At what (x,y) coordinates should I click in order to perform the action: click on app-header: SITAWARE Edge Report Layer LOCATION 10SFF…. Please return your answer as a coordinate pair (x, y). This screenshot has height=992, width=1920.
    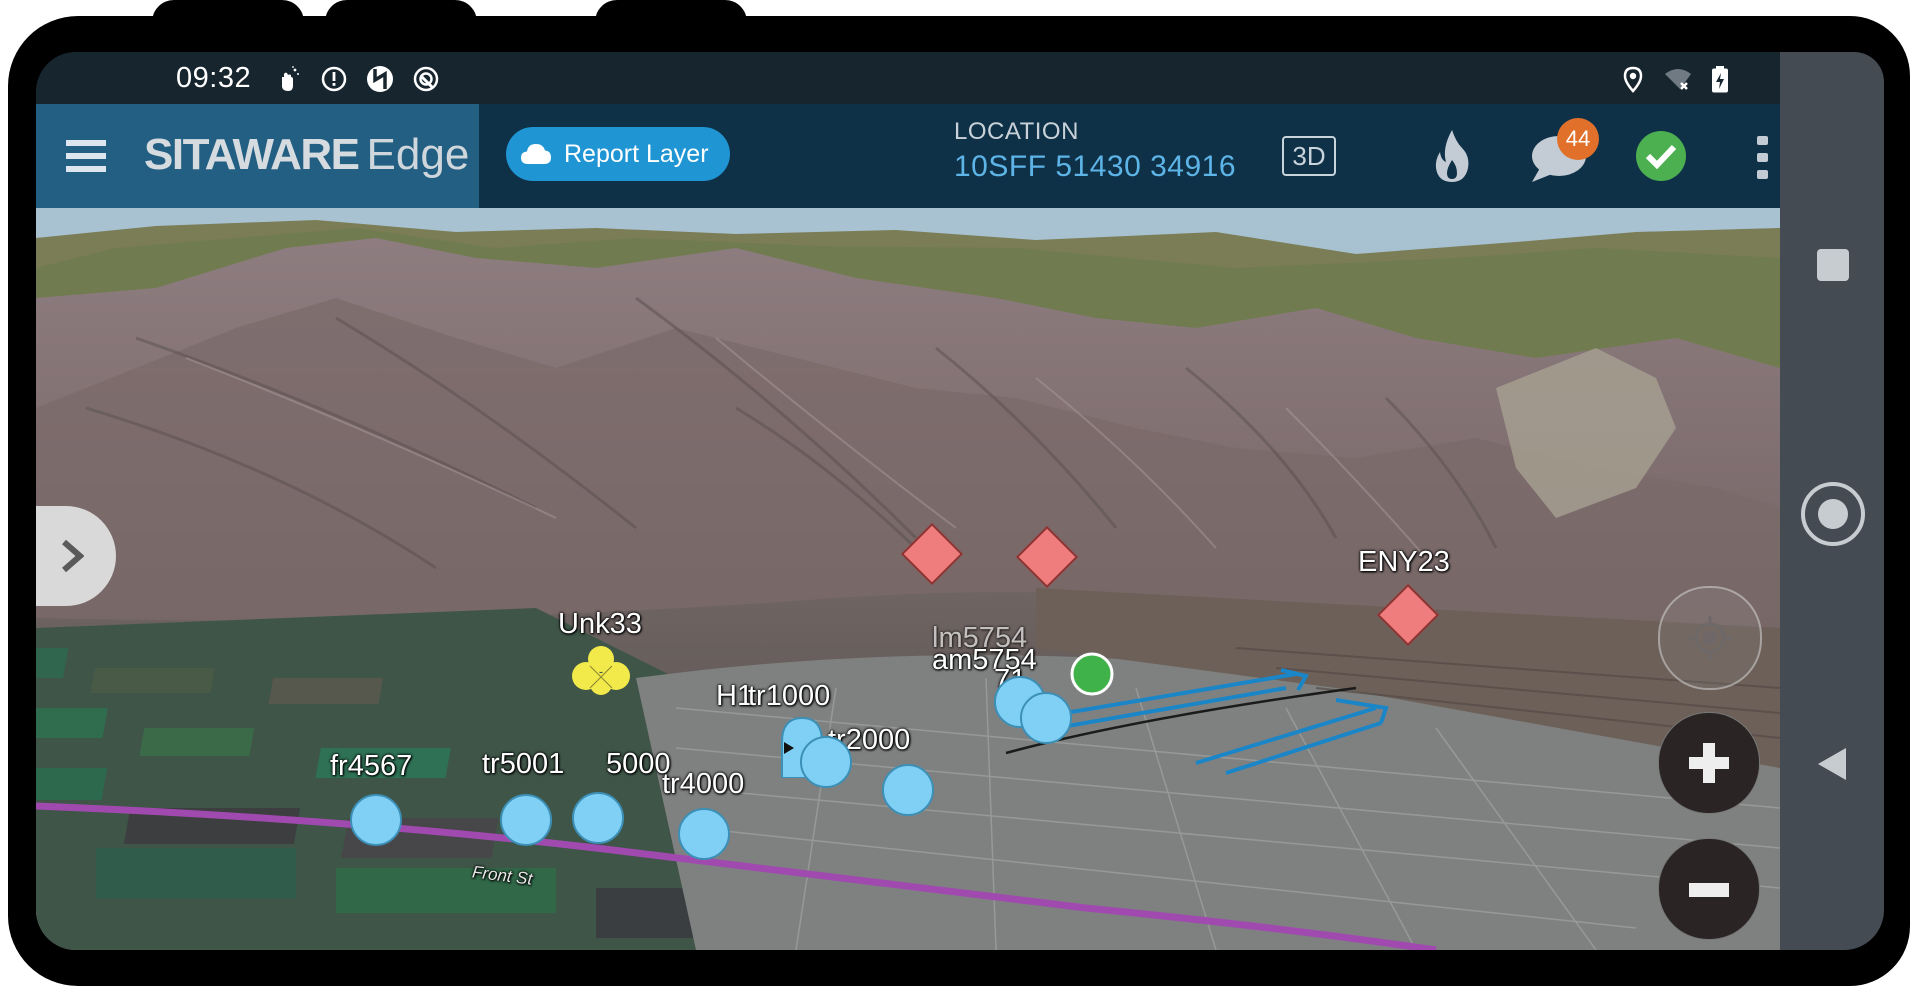
    Looking at the image, I should click on (908, 156).